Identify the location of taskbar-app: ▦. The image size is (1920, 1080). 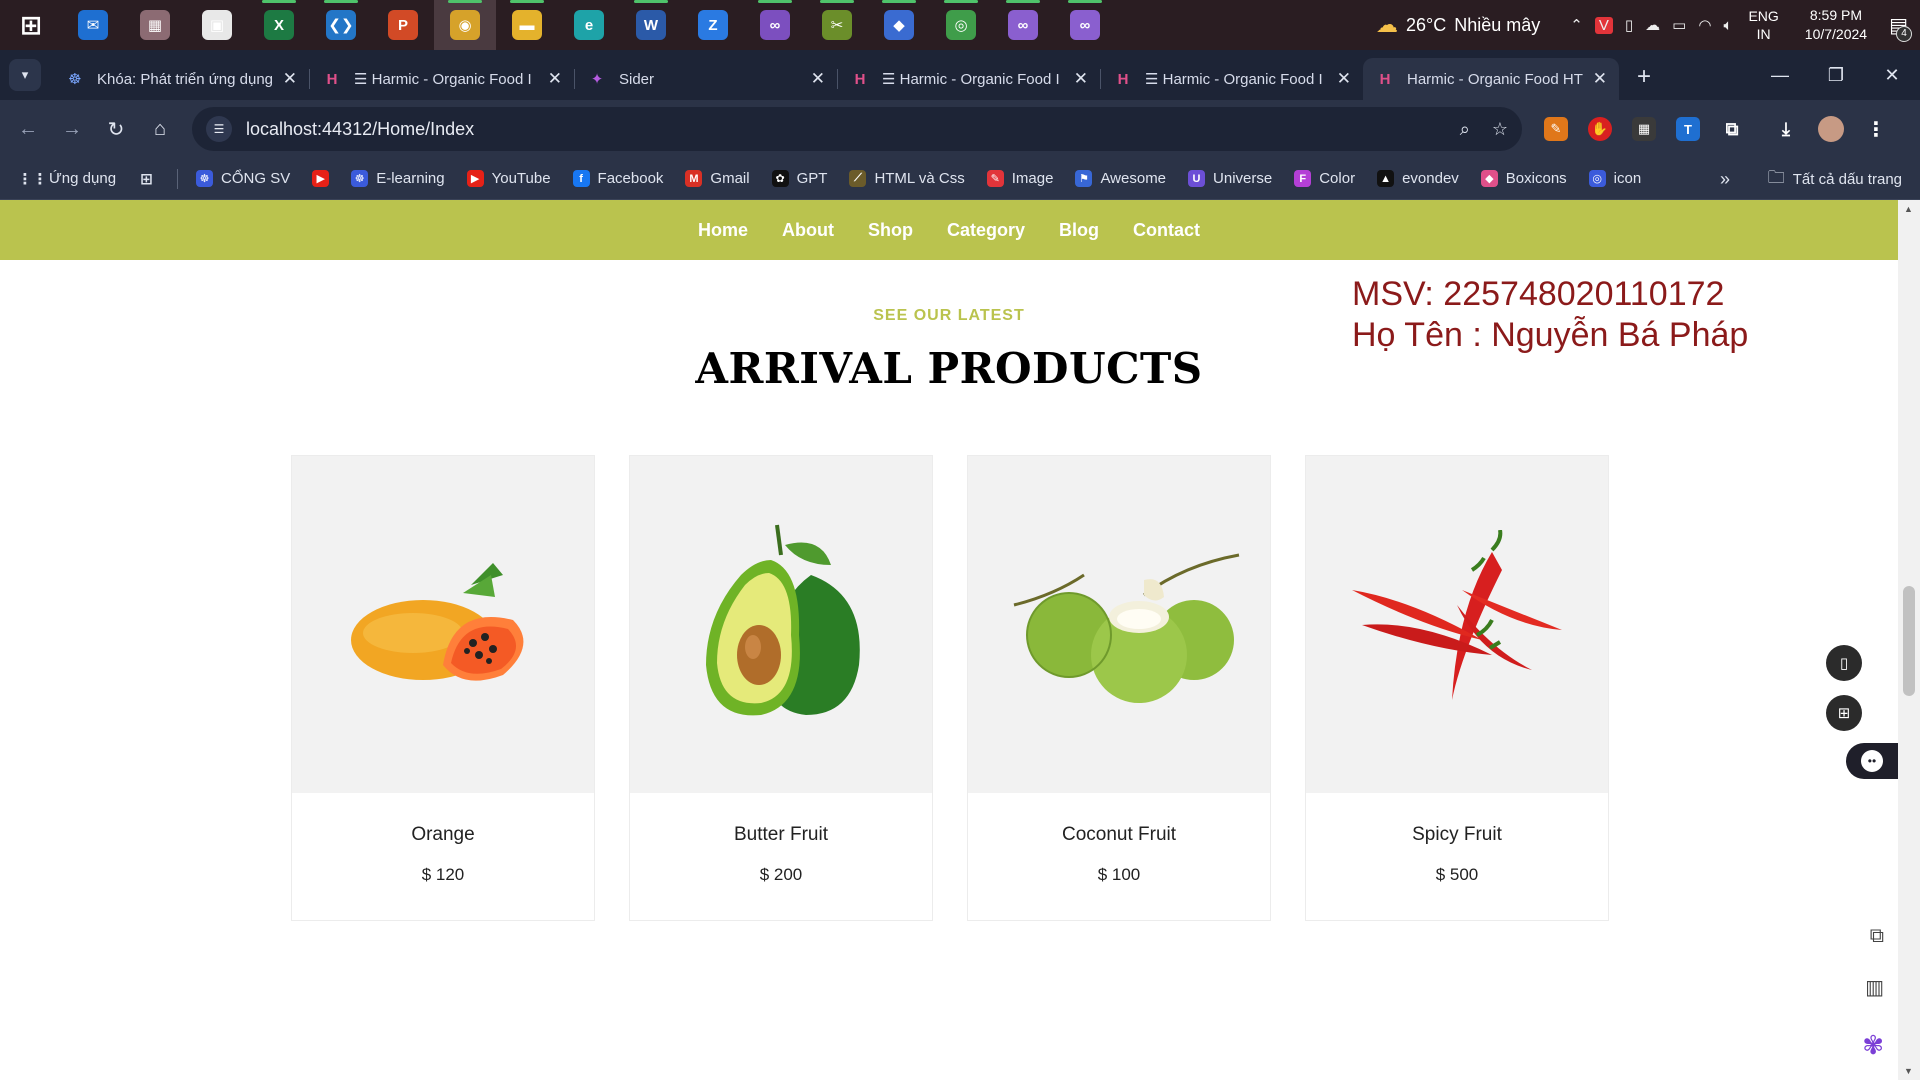
(155, 25).